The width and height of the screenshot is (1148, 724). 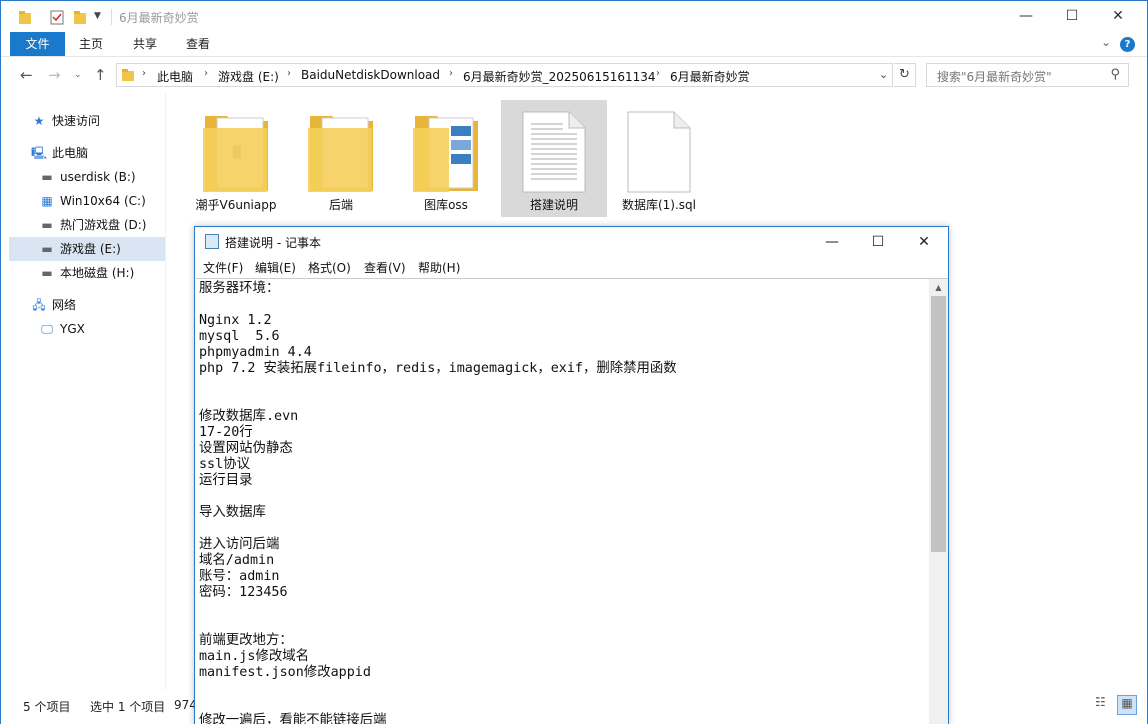 I want to click on menu-edit: 编辑(E), so click(x=275, y=267).